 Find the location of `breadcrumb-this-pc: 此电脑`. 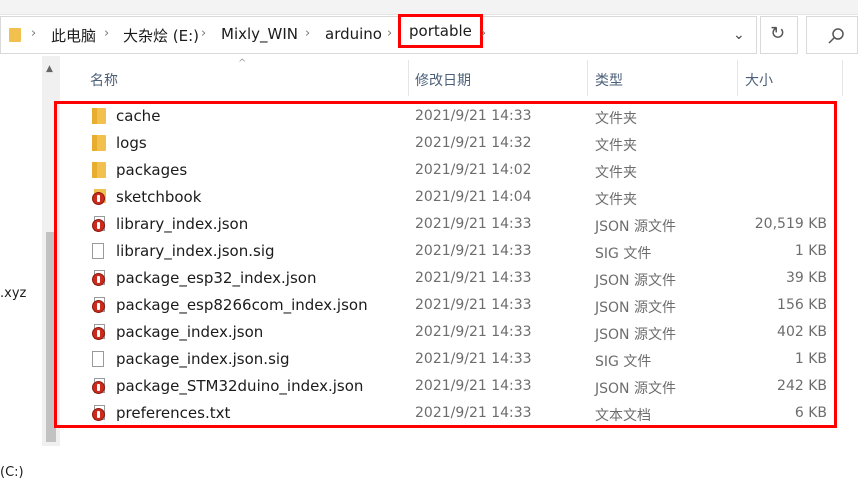

breadcrumb-this-pc: 此电脑 is located at coordinates (73, 35).